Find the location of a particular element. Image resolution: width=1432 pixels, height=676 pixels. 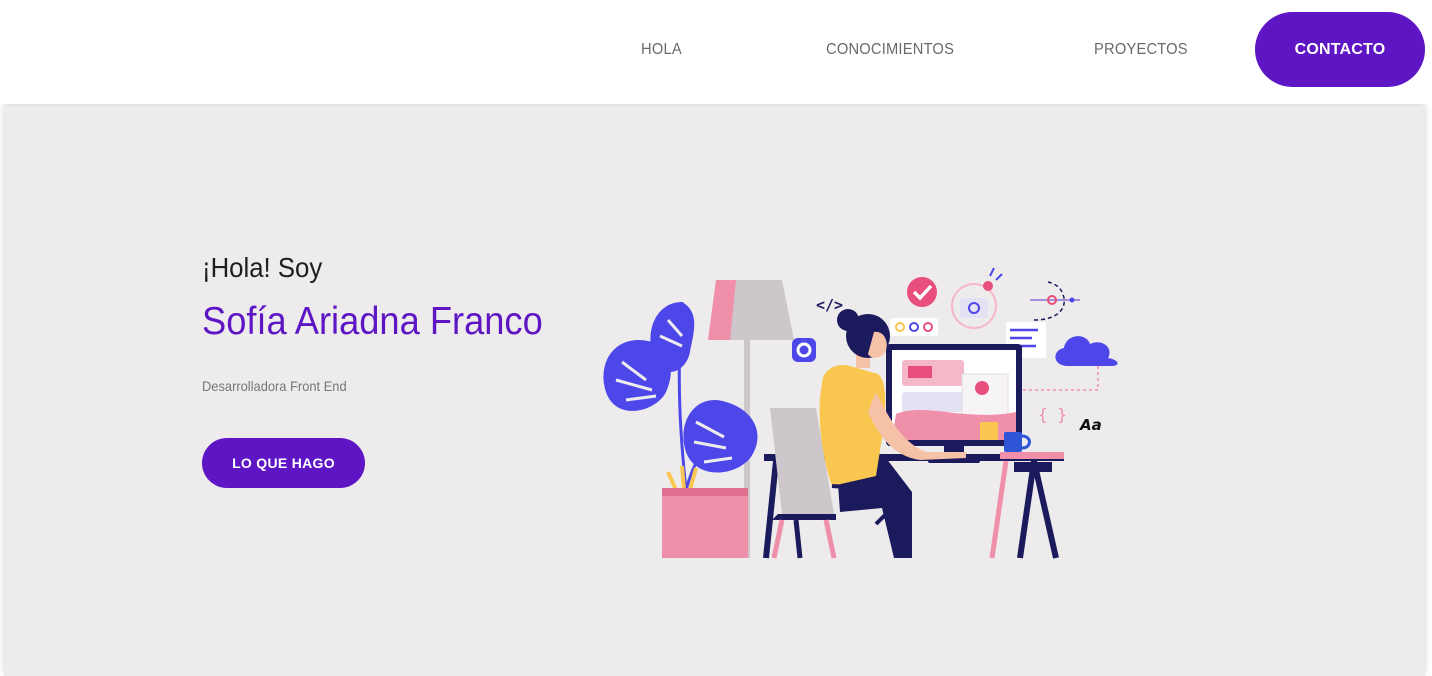

nav-link-conocimientos: CONOCIMIENTOS is located at coordinates (890, 50).